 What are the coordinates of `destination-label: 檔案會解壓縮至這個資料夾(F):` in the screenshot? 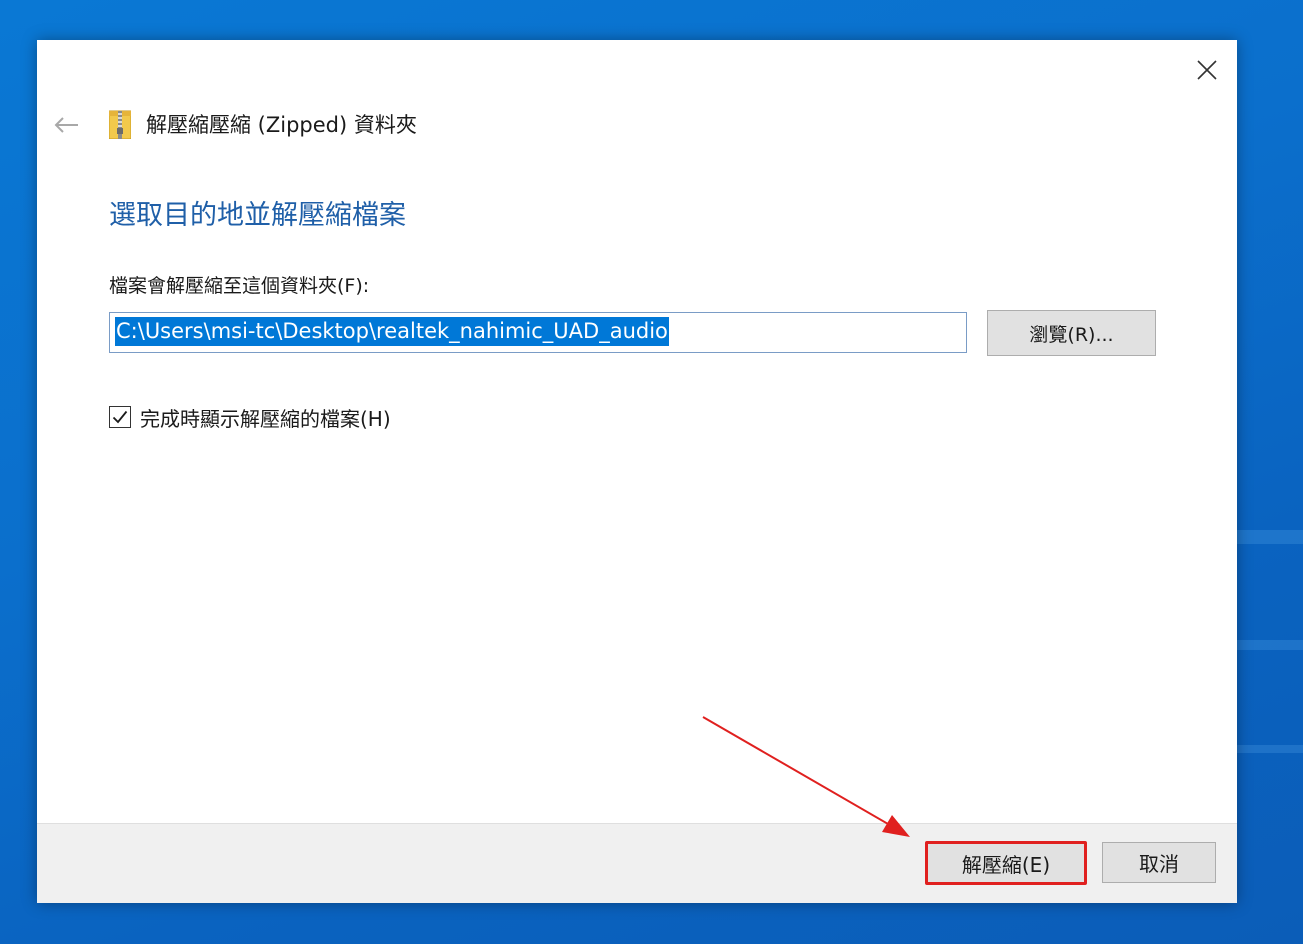 It's located at (239, 286).